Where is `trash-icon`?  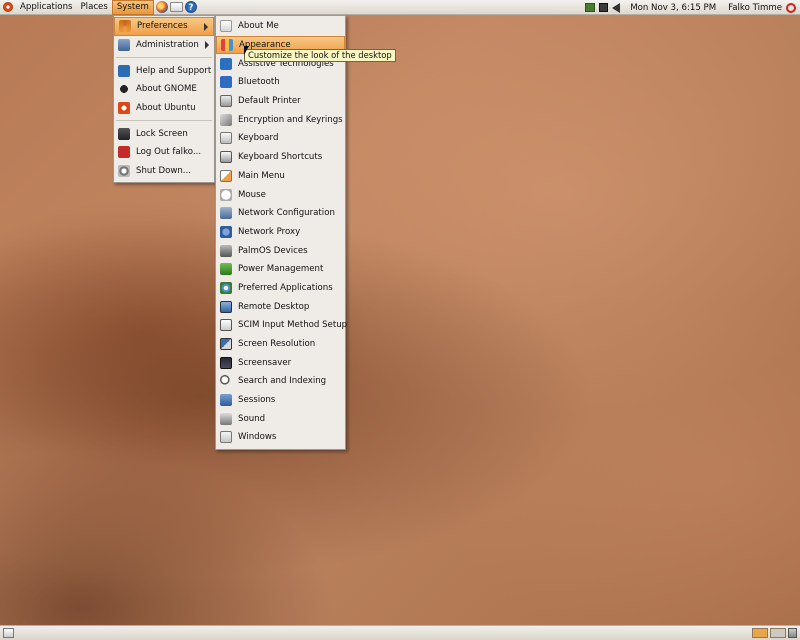 trash-icon is located at coordinates (792, 633).